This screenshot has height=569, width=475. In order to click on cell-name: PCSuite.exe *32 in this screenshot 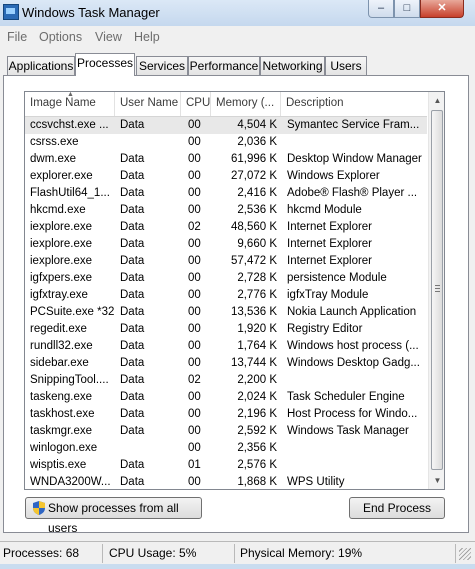, I will do `click(72, 312)`.